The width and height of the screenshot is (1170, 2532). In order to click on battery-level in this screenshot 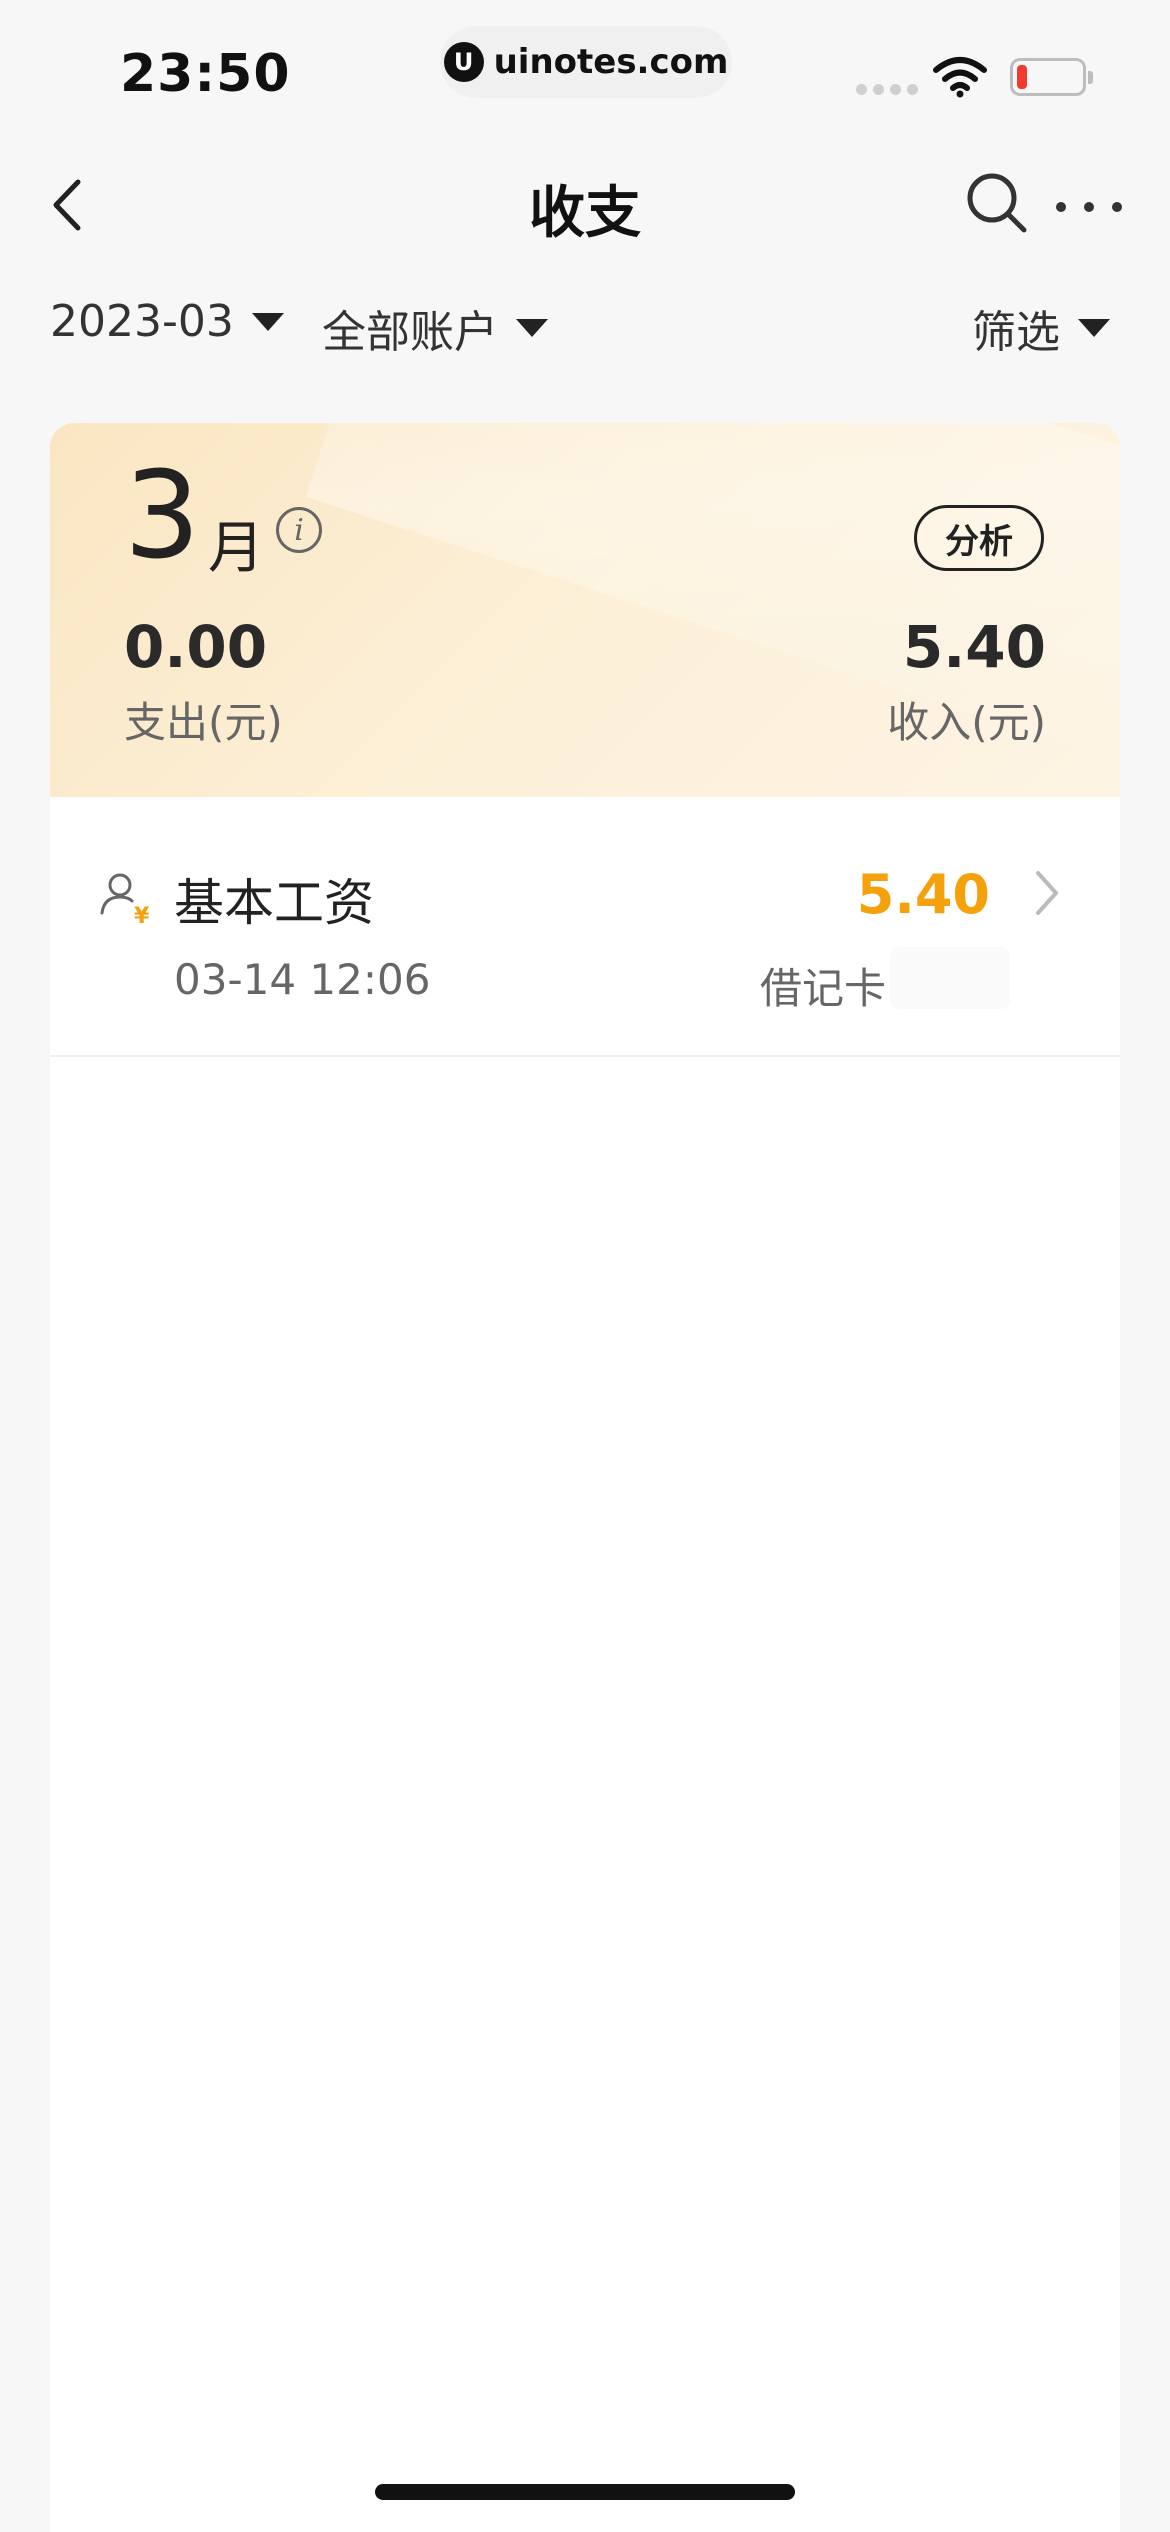, I will do `click(1022, 77)`.